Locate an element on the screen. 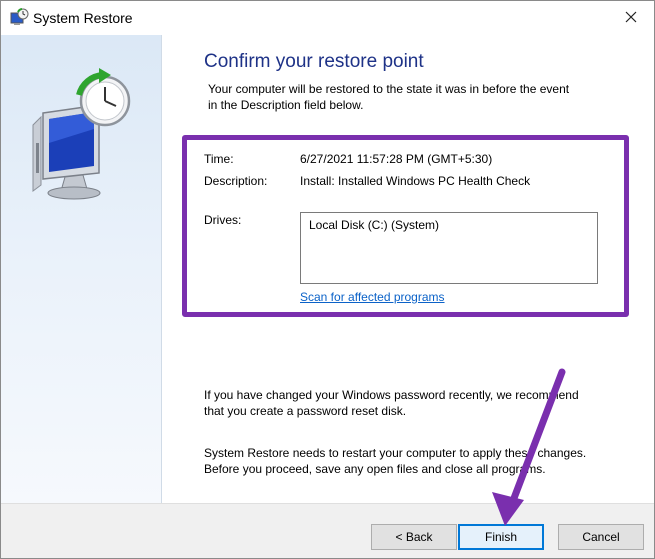 Image resolution: width=655 pixels, height=559 pixels. button-bar: < Back Finish Cancel is located at coordinates (327, 530).